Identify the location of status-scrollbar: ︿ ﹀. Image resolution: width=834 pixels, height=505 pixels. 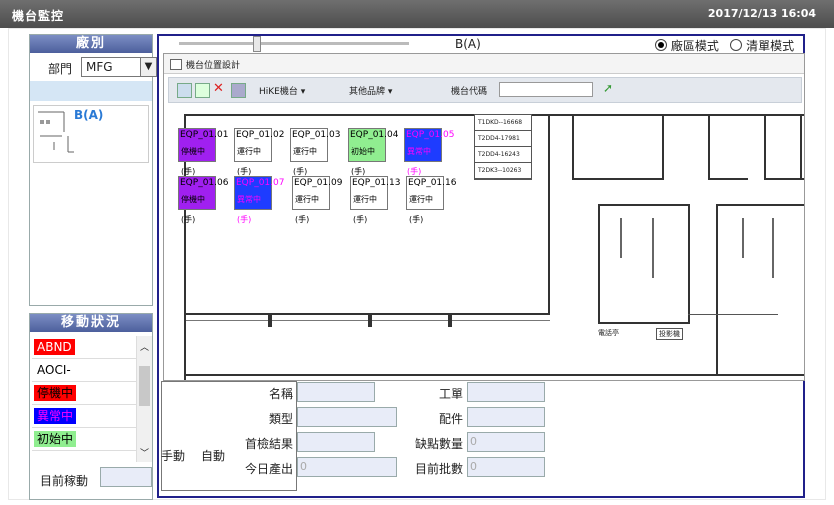
(144, 399).